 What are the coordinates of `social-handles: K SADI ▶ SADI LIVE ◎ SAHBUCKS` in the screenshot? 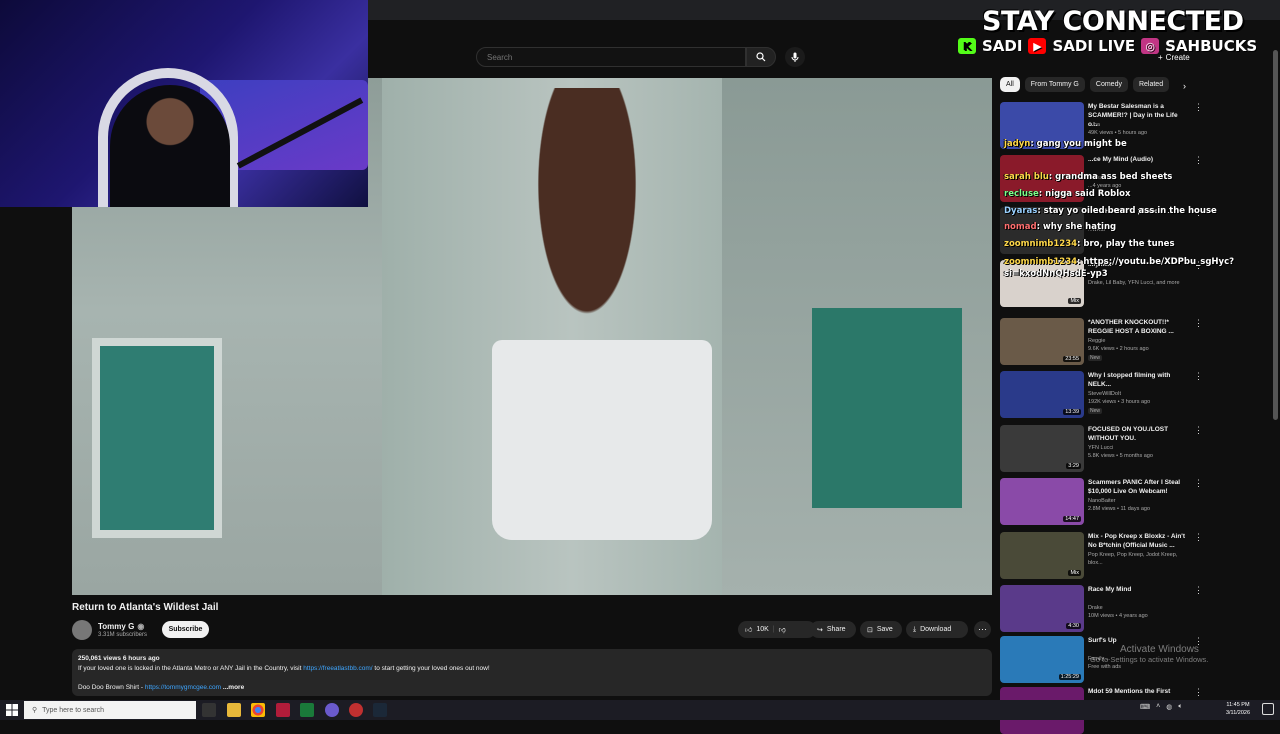 It's located at (1119, 46).